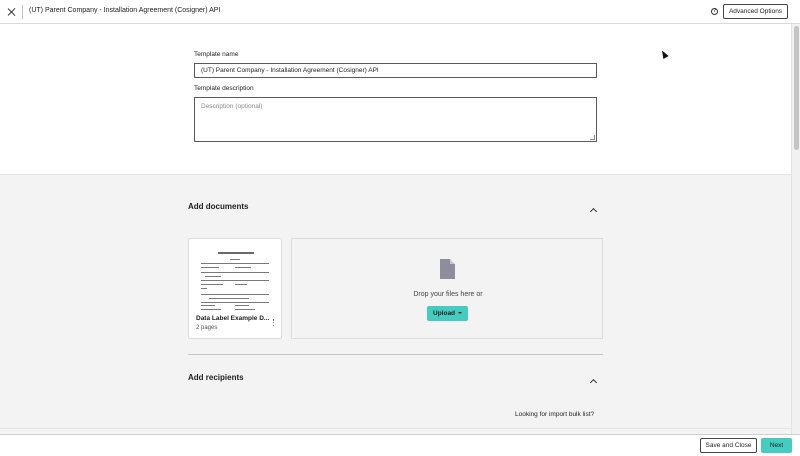  What do you see at coordinates (796, 88) in the screenshot?
I see `scrollbar-thumb` at bounding box center [796, 88].